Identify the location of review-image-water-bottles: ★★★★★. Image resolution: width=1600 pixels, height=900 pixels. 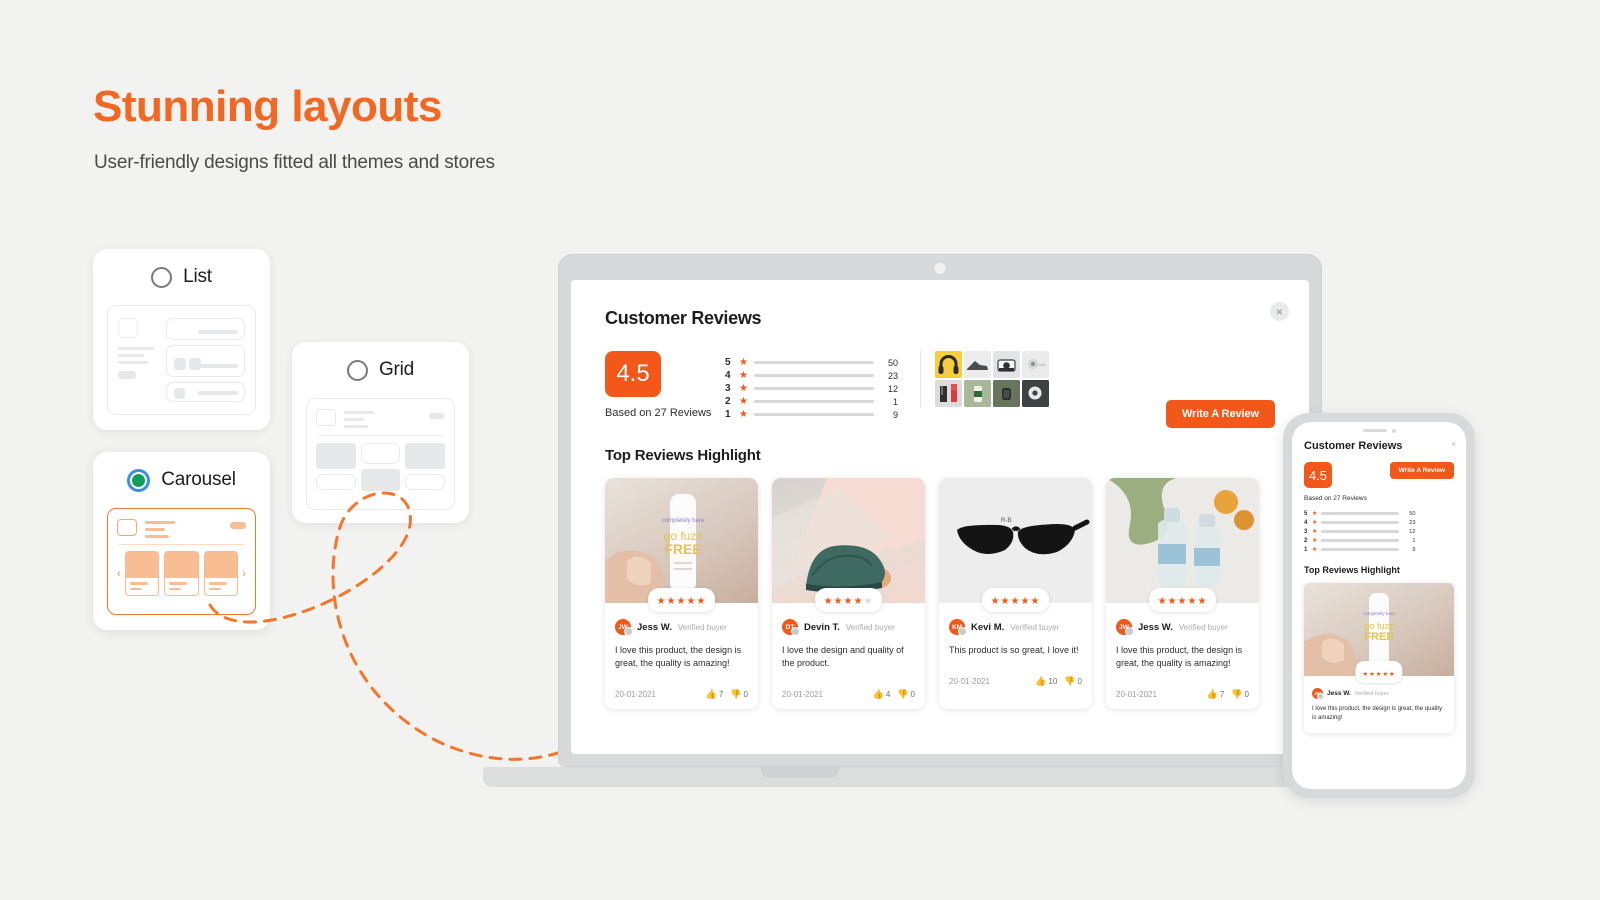
(1182, 545).